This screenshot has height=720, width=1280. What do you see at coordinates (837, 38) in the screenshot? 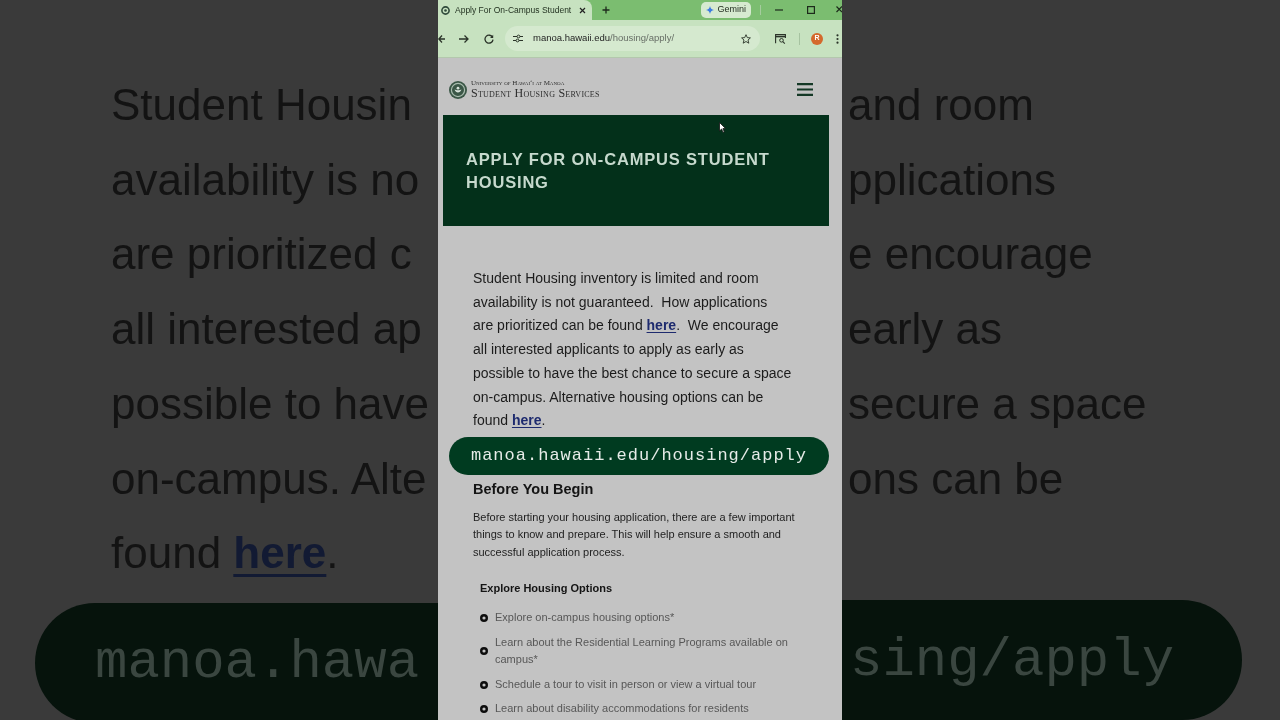
I see `more-dots-icon` at bounding box center [837, 38].